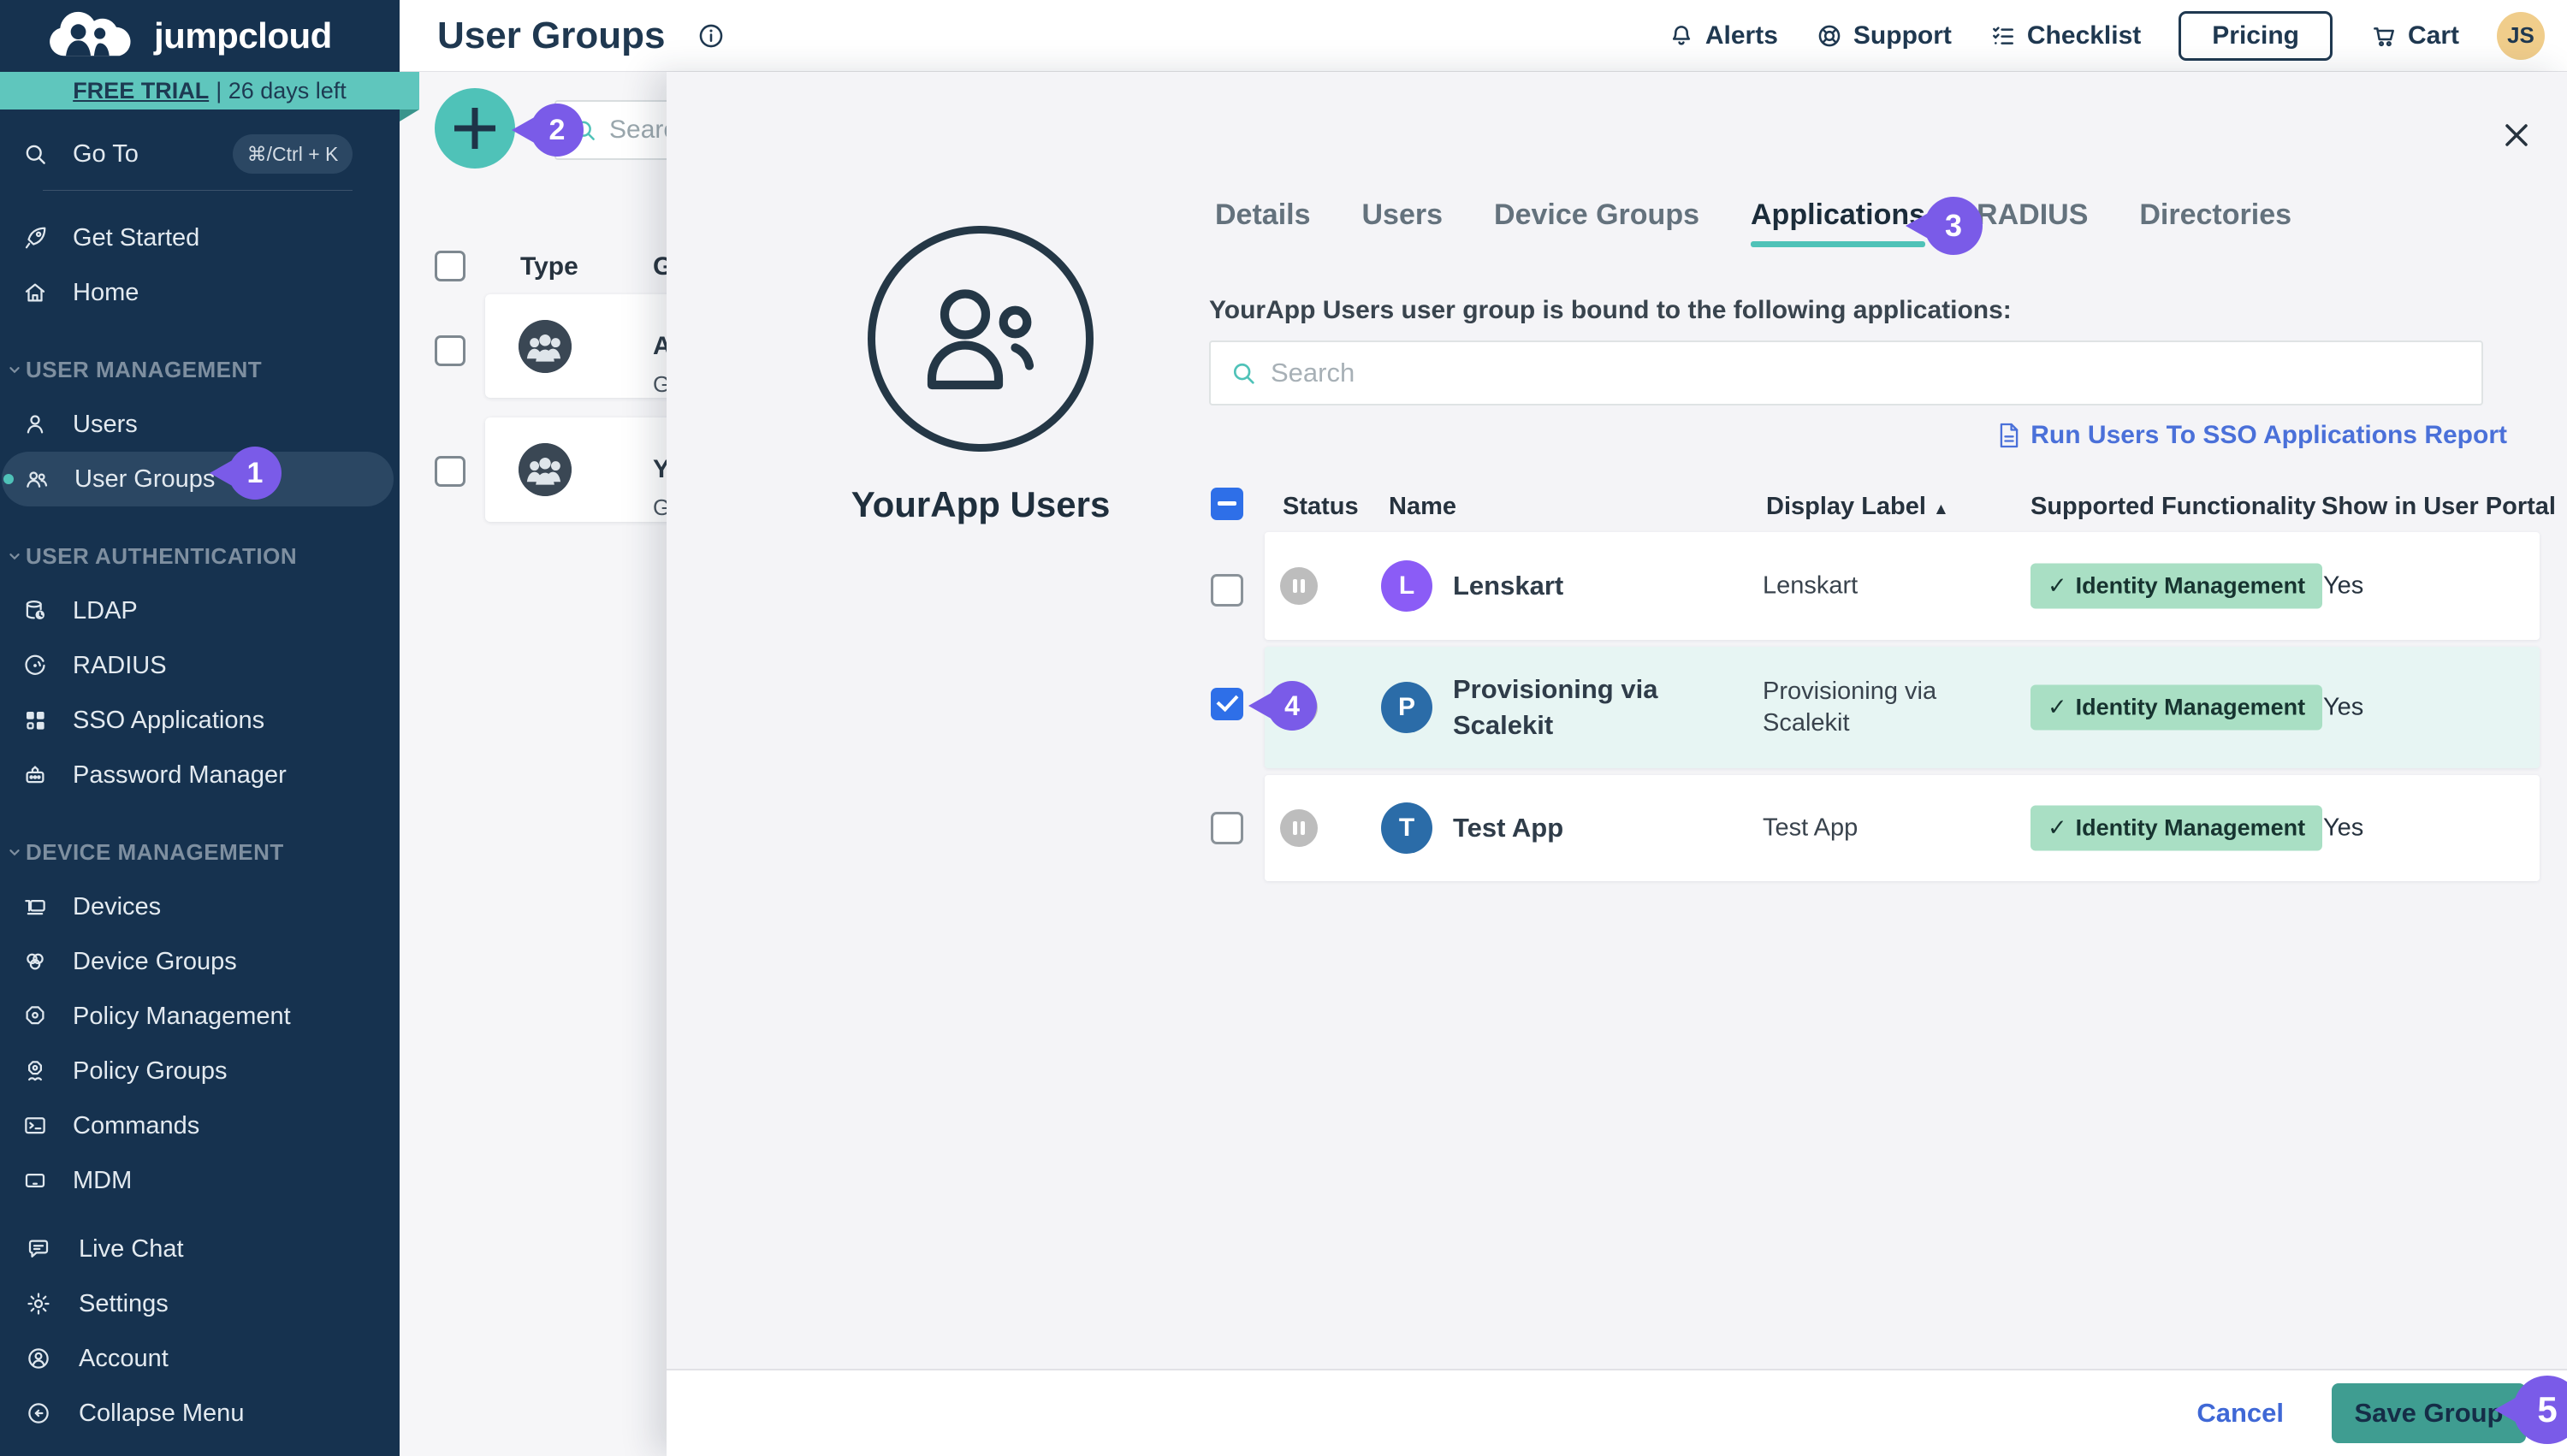 Image resolution: width=2567 pixels, height=1456 pixels. What do you see at coordinates (1858, 507) in the screenshot?
I see `column-header-display-label: Display Label ▲` at bounding box center [1858, 507].